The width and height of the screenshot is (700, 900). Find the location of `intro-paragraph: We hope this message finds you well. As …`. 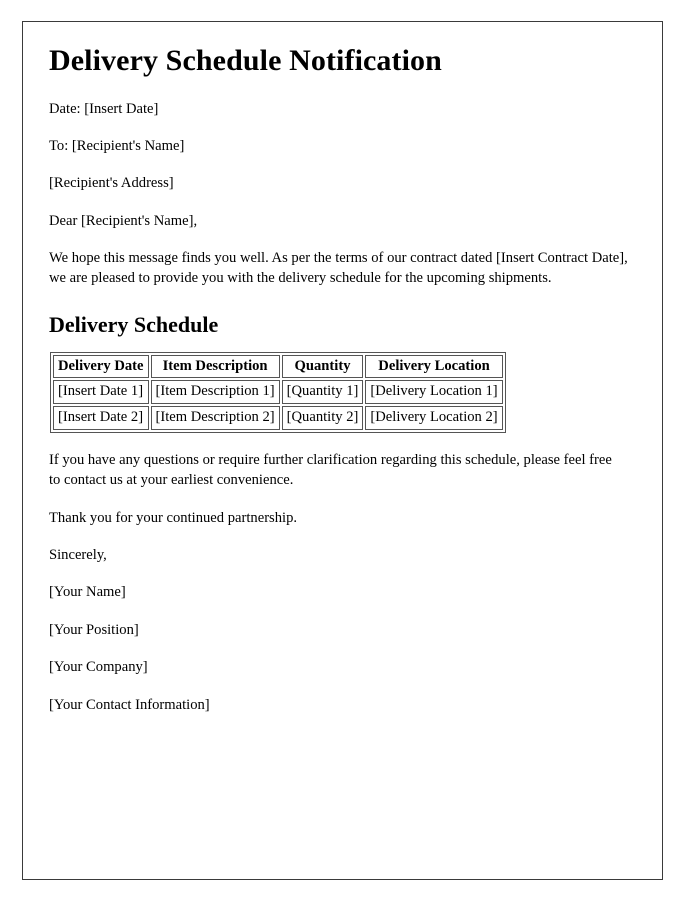

intro-paragraph: We hope this message finds you well. As … is located at coordinates (338, 268).